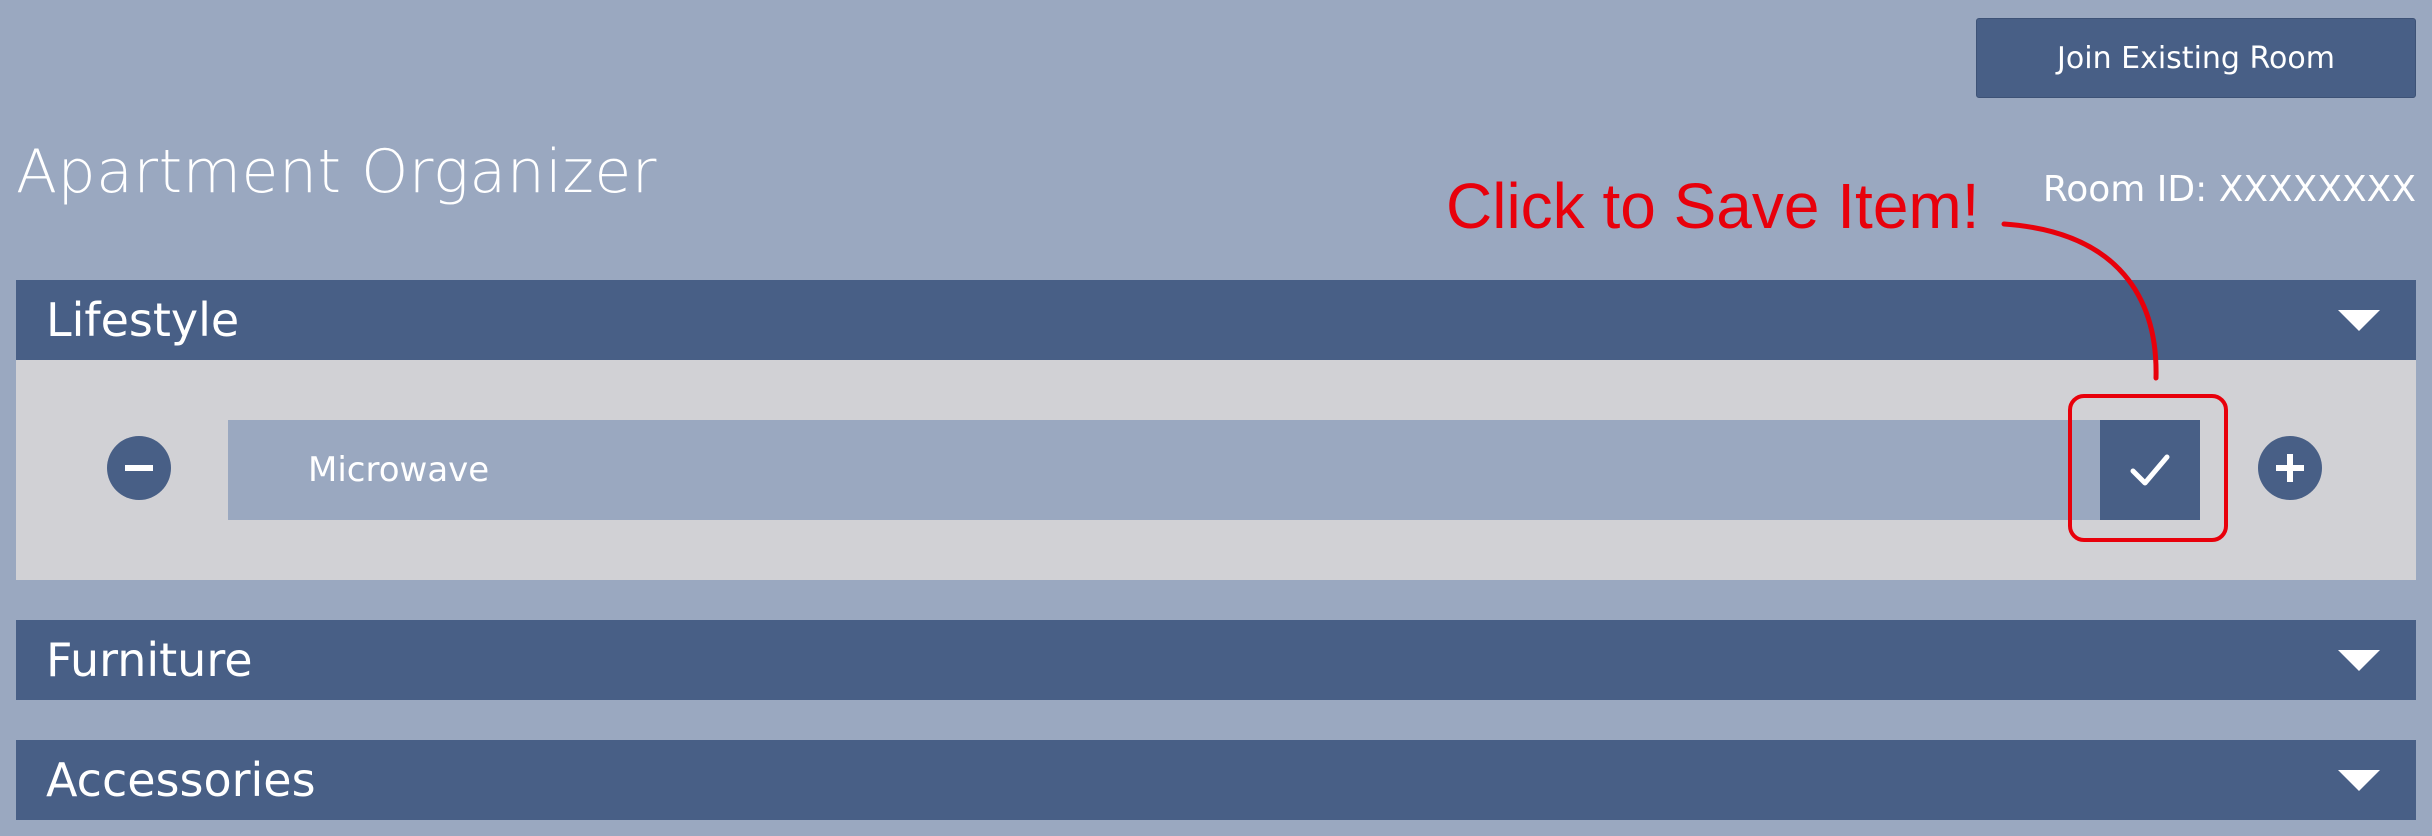 The width and height of the screenshot is (2432, 836). I want to click on plus-circle-icon, so click(2290, 468).